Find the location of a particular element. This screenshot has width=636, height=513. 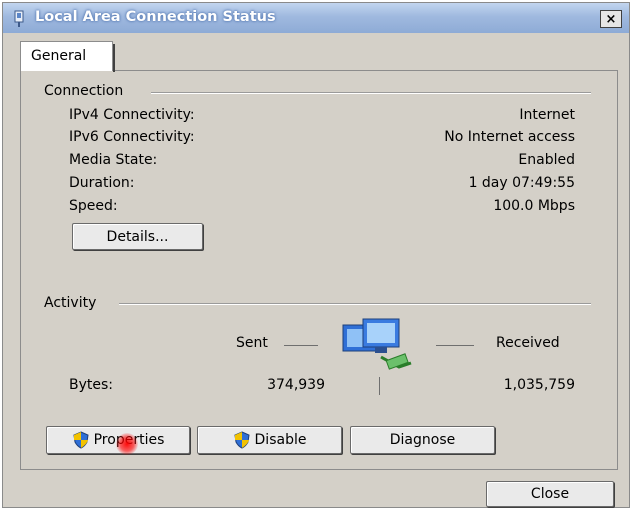

sent-line is located at coordinates (301, 345).